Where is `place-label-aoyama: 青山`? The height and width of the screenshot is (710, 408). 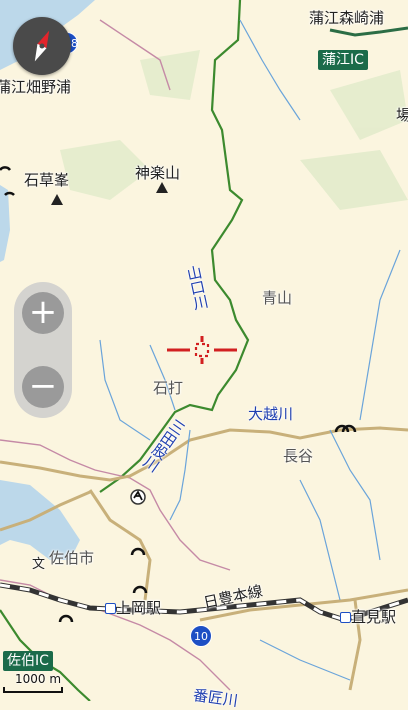
place-label-aoyama: 青山 is located at coordinates (277, 298).